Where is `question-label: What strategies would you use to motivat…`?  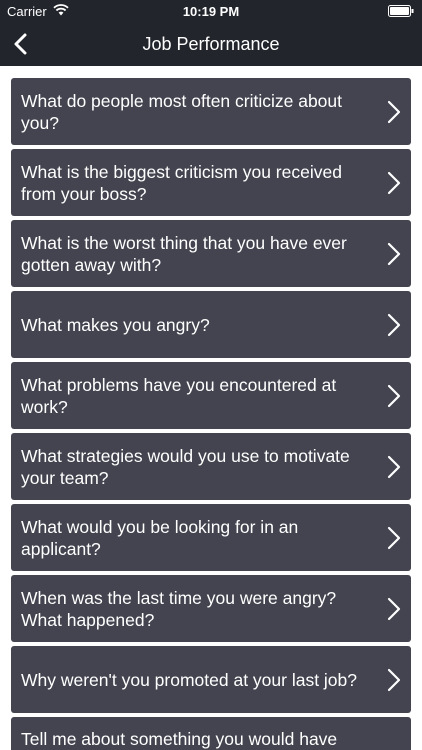
question-label: What strategies would you use to motivat… is located at coordinates (185, 466).